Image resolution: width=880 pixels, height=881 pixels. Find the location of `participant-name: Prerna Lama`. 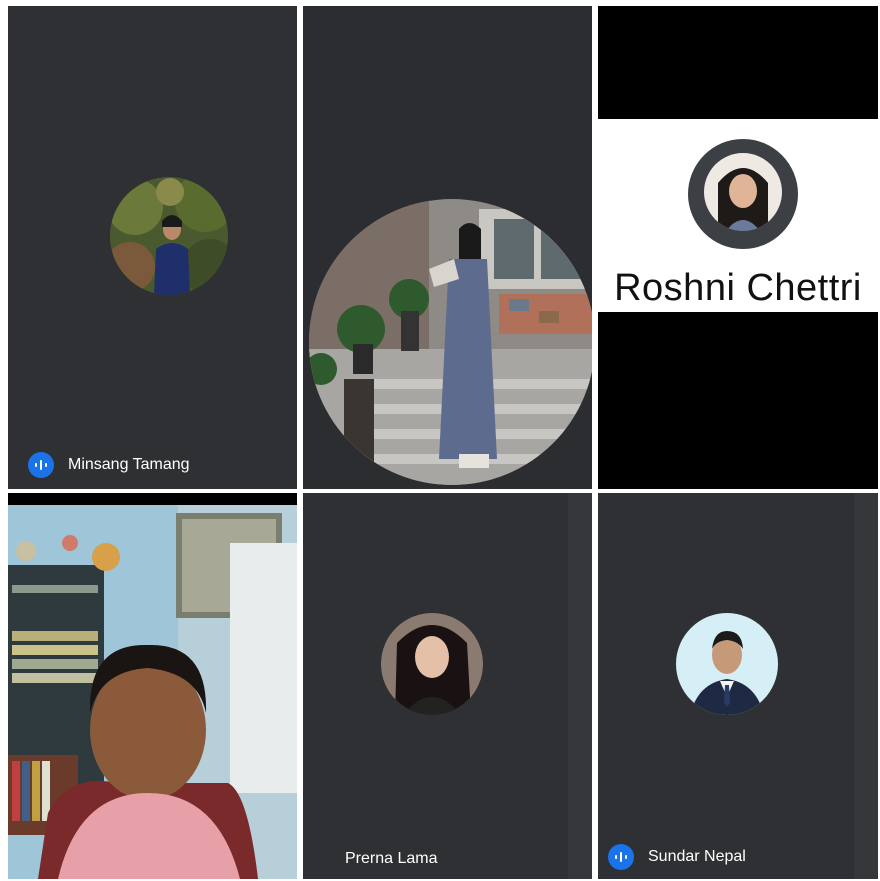

participant-name: Prerna Lama is located at coordinates (391, 858).